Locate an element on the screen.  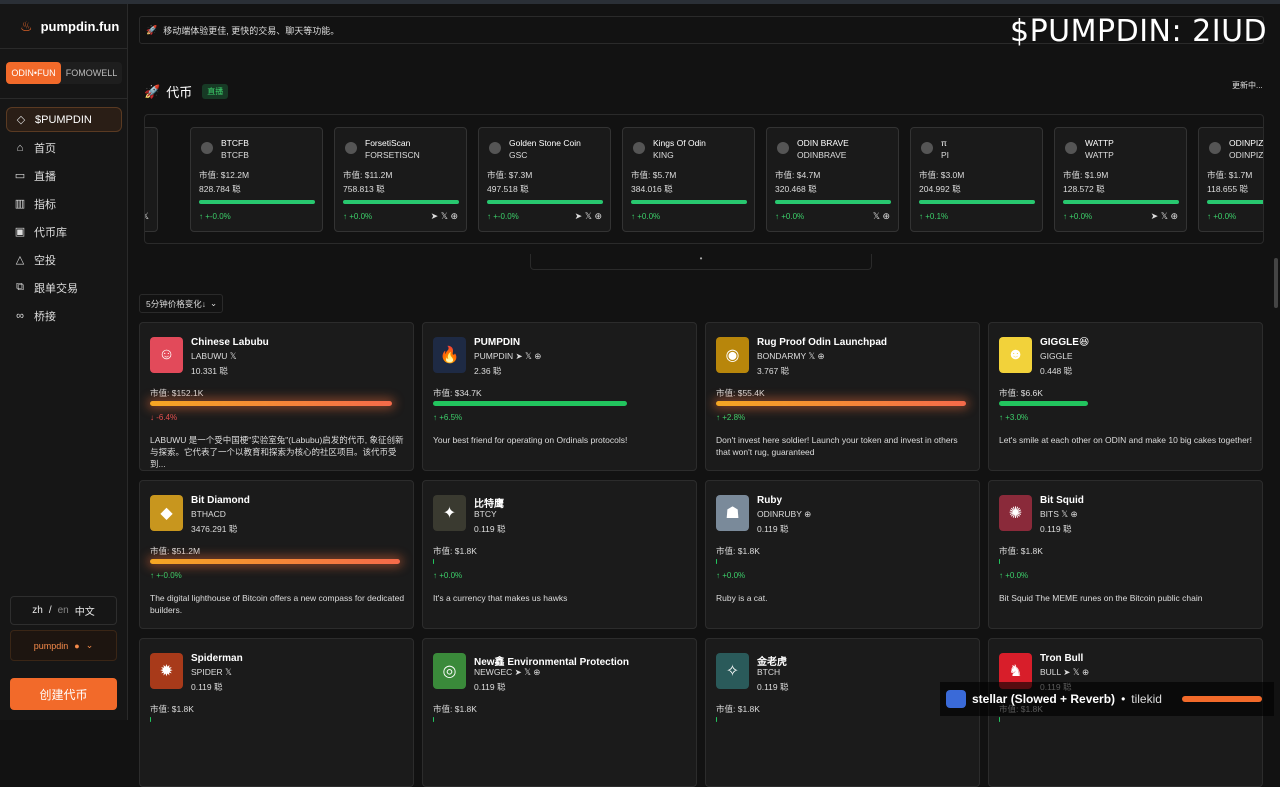
token-ticker: ODINPIZZ is located at coordinates (1246, 155).